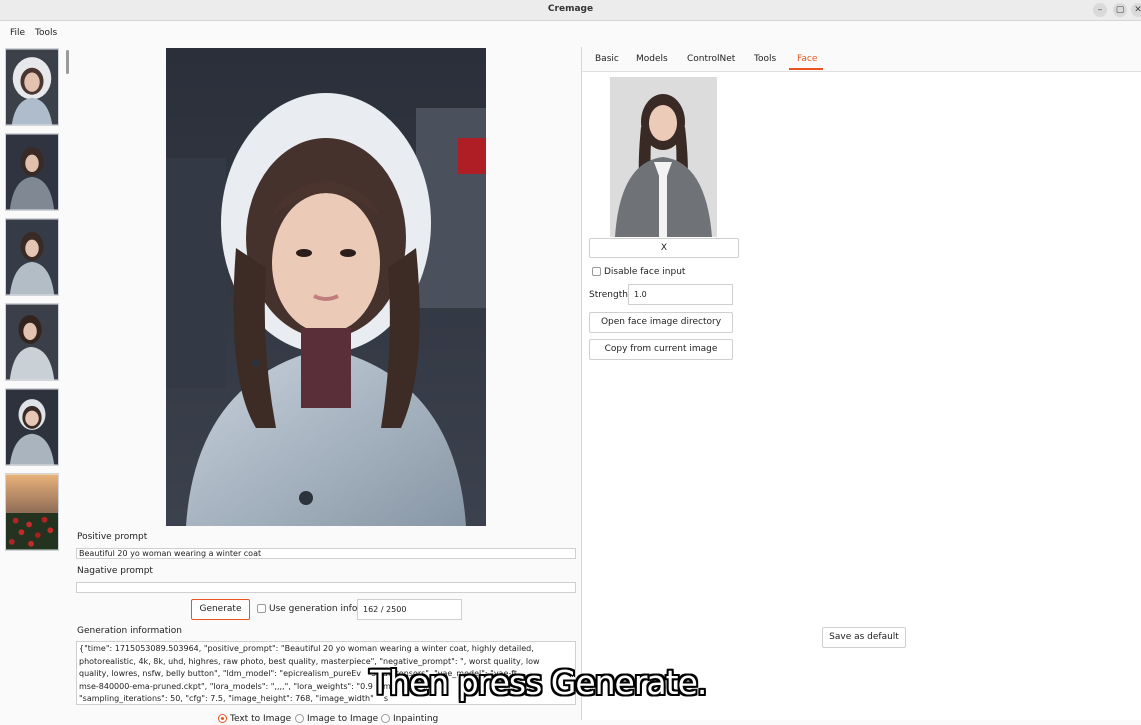  What do you see at coordinates (806, 69) in the screenshot?
I see `active-tab-indicator` at bounding box center [806, 69].